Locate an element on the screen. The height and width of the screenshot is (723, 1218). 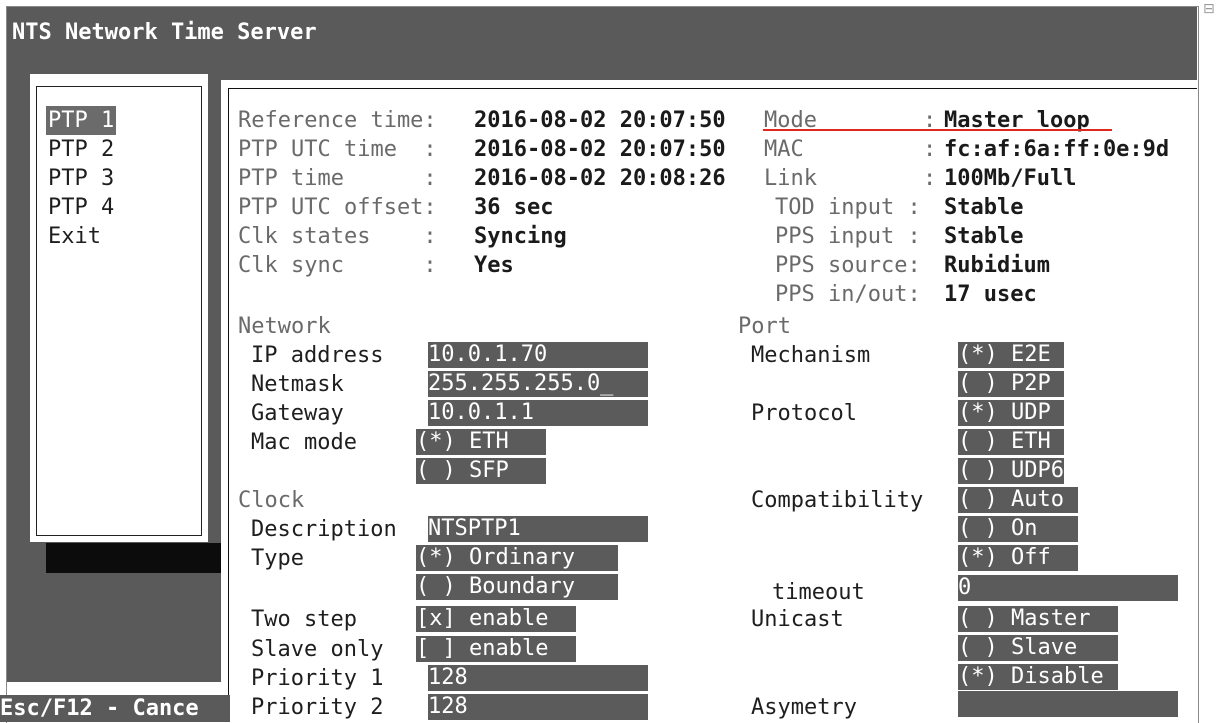
asymetry-label: Asymetry is located at coordinates (804, 707).